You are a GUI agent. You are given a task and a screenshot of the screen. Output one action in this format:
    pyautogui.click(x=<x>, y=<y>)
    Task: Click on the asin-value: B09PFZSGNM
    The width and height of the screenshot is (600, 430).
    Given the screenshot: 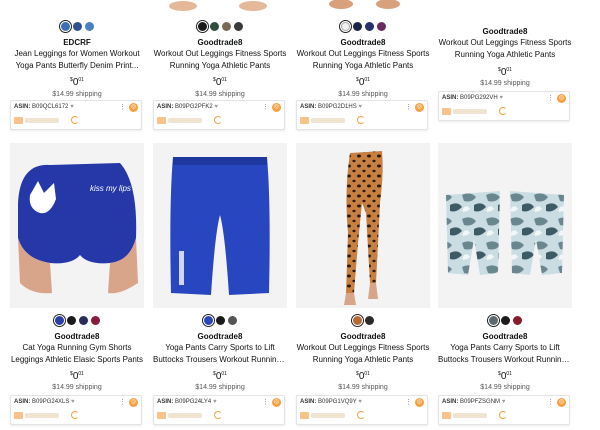 What is the action you would take?
    pyautogui.click(x=480, y=402)
    